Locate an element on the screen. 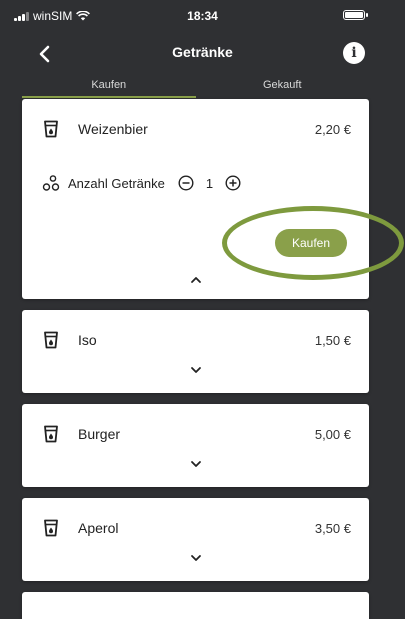 This screenshot has width=405, height=619. item-price: 5,00 € is located at coordinates (332, 434).